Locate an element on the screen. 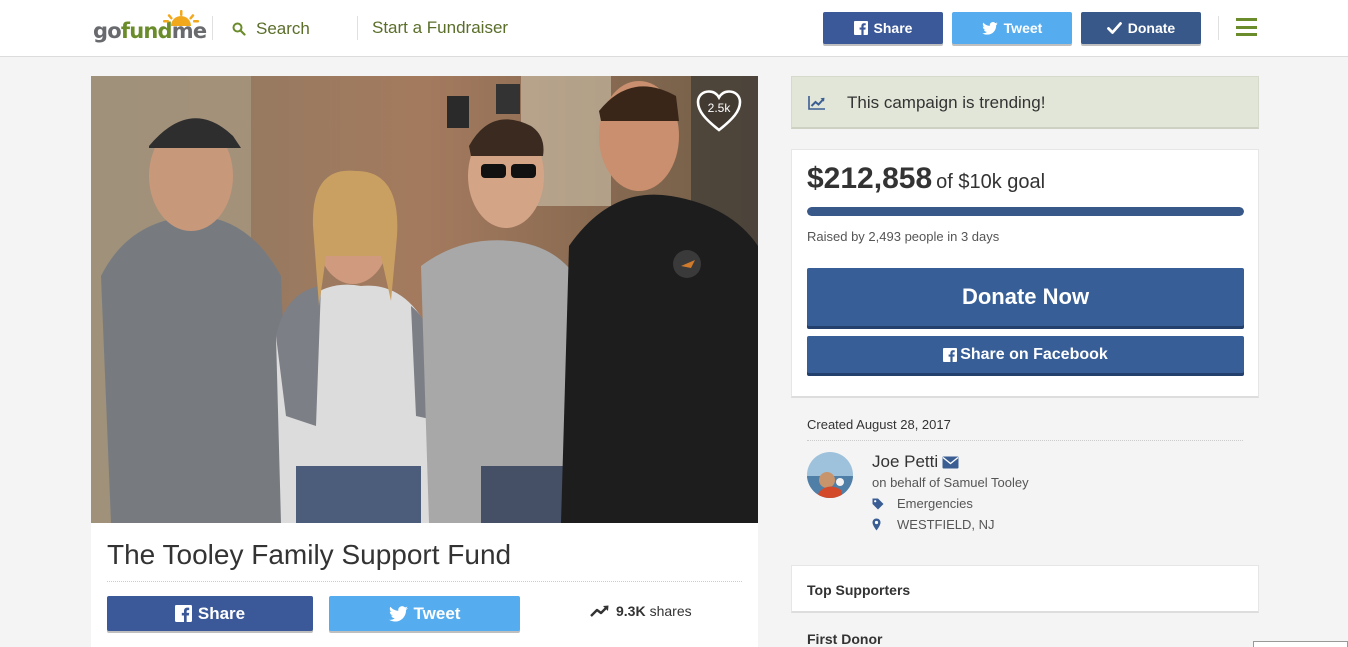 Image resolution: width=1348 pixels, height=647 pixels. top-supporters-heading: Top Supporters is located at coordinates (859, 590).